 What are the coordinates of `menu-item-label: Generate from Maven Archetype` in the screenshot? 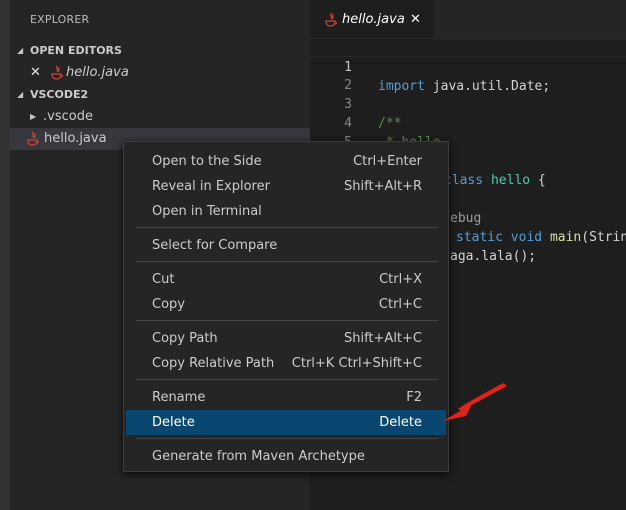 It's located at (258, 456).